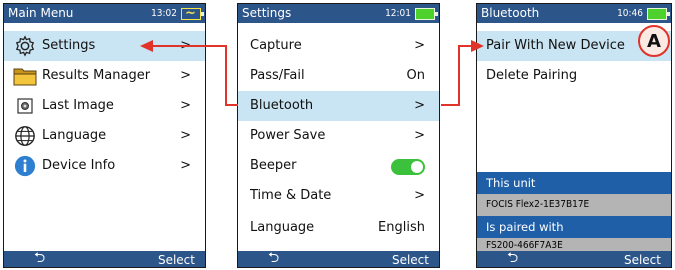 The image size is (675, 270). I want to click on arrow-settings-connector, so click(195, 75).